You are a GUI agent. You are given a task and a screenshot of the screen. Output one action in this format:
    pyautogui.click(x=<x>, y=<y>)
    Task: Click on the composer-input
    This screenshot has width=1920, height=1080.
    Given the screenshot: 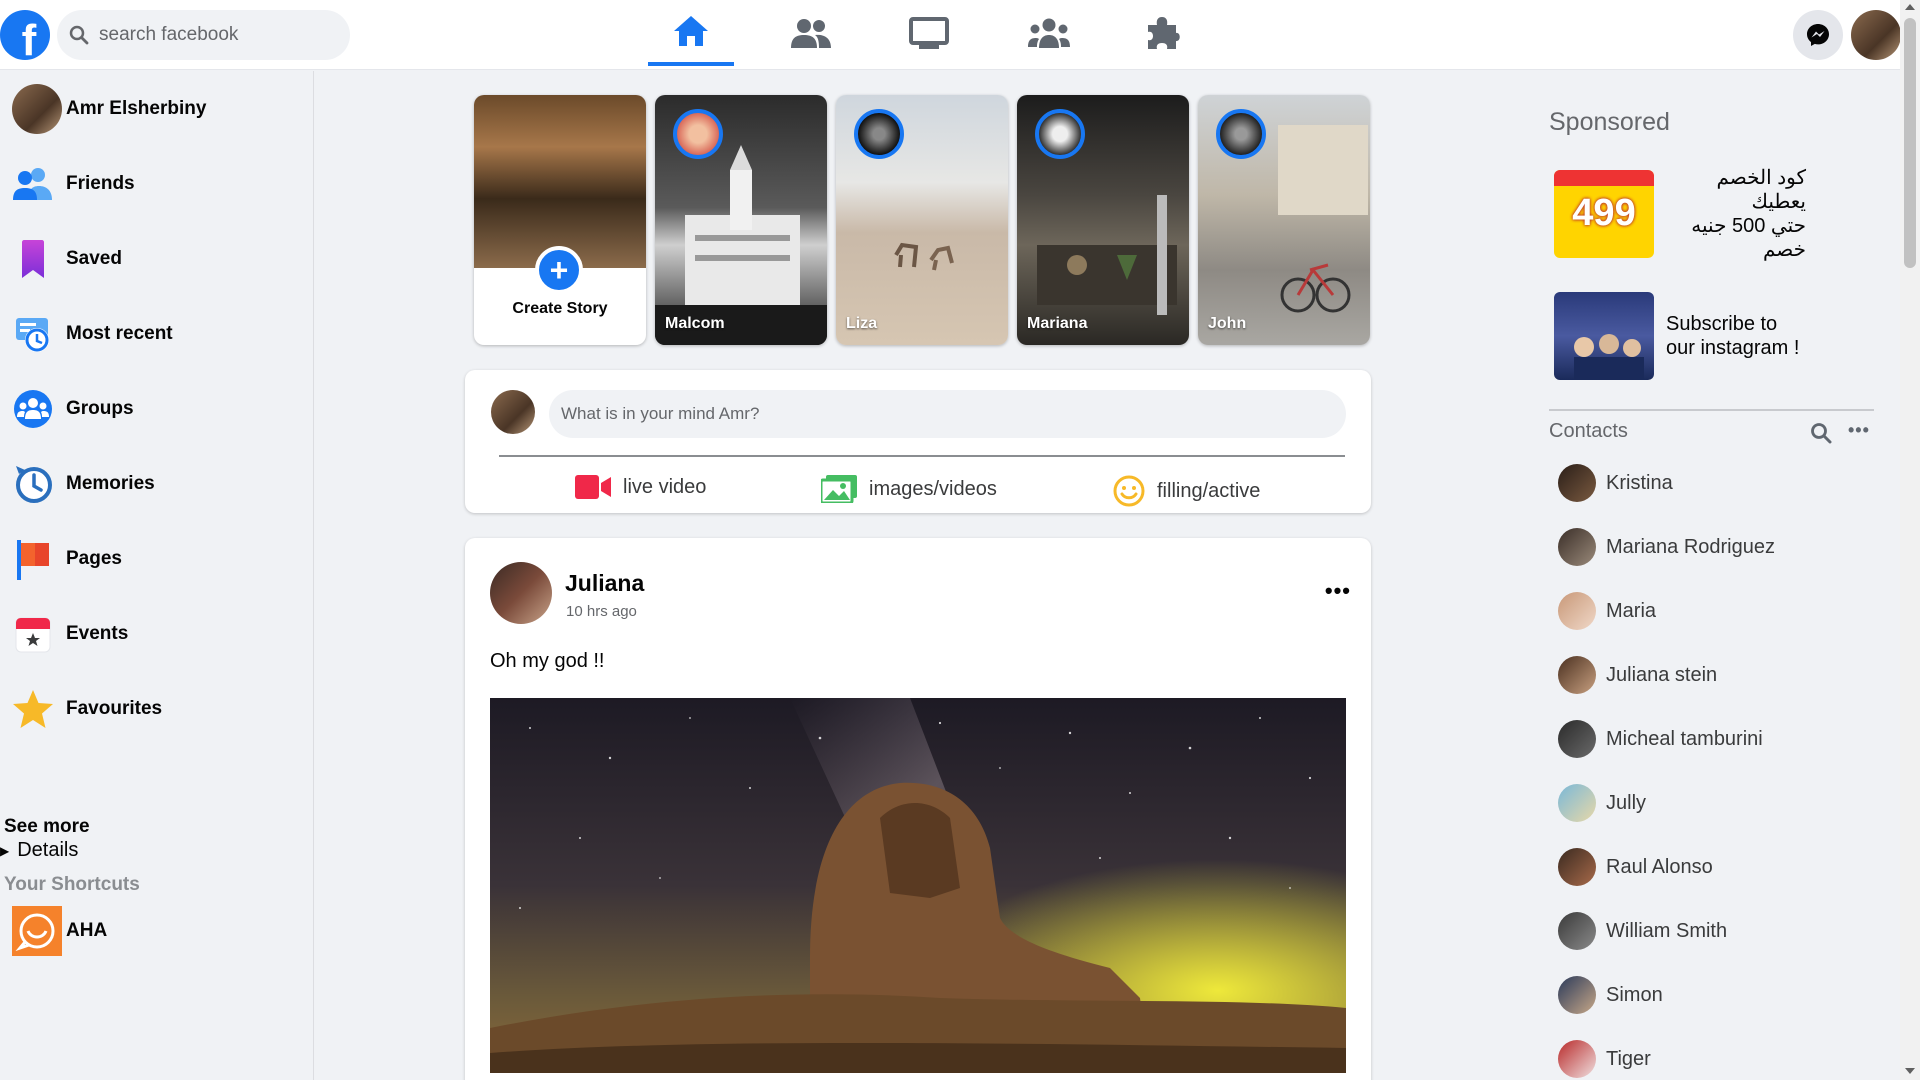 What is the action you would take?
    pyautogui.click(x=947, y=414)
    